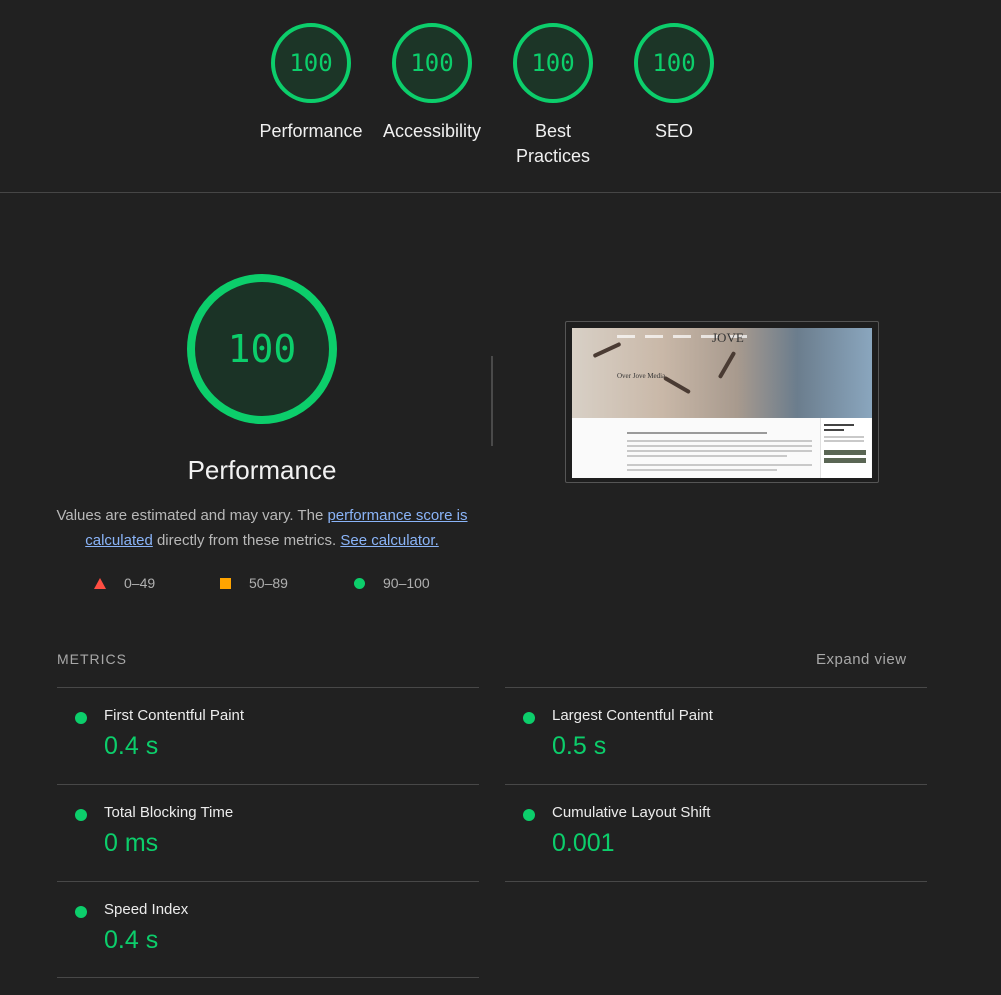  What do you see at coordinates (311, 63) in the screenshot?
I see `gauge-performance-score: 100` at bounding box center [311, 63].